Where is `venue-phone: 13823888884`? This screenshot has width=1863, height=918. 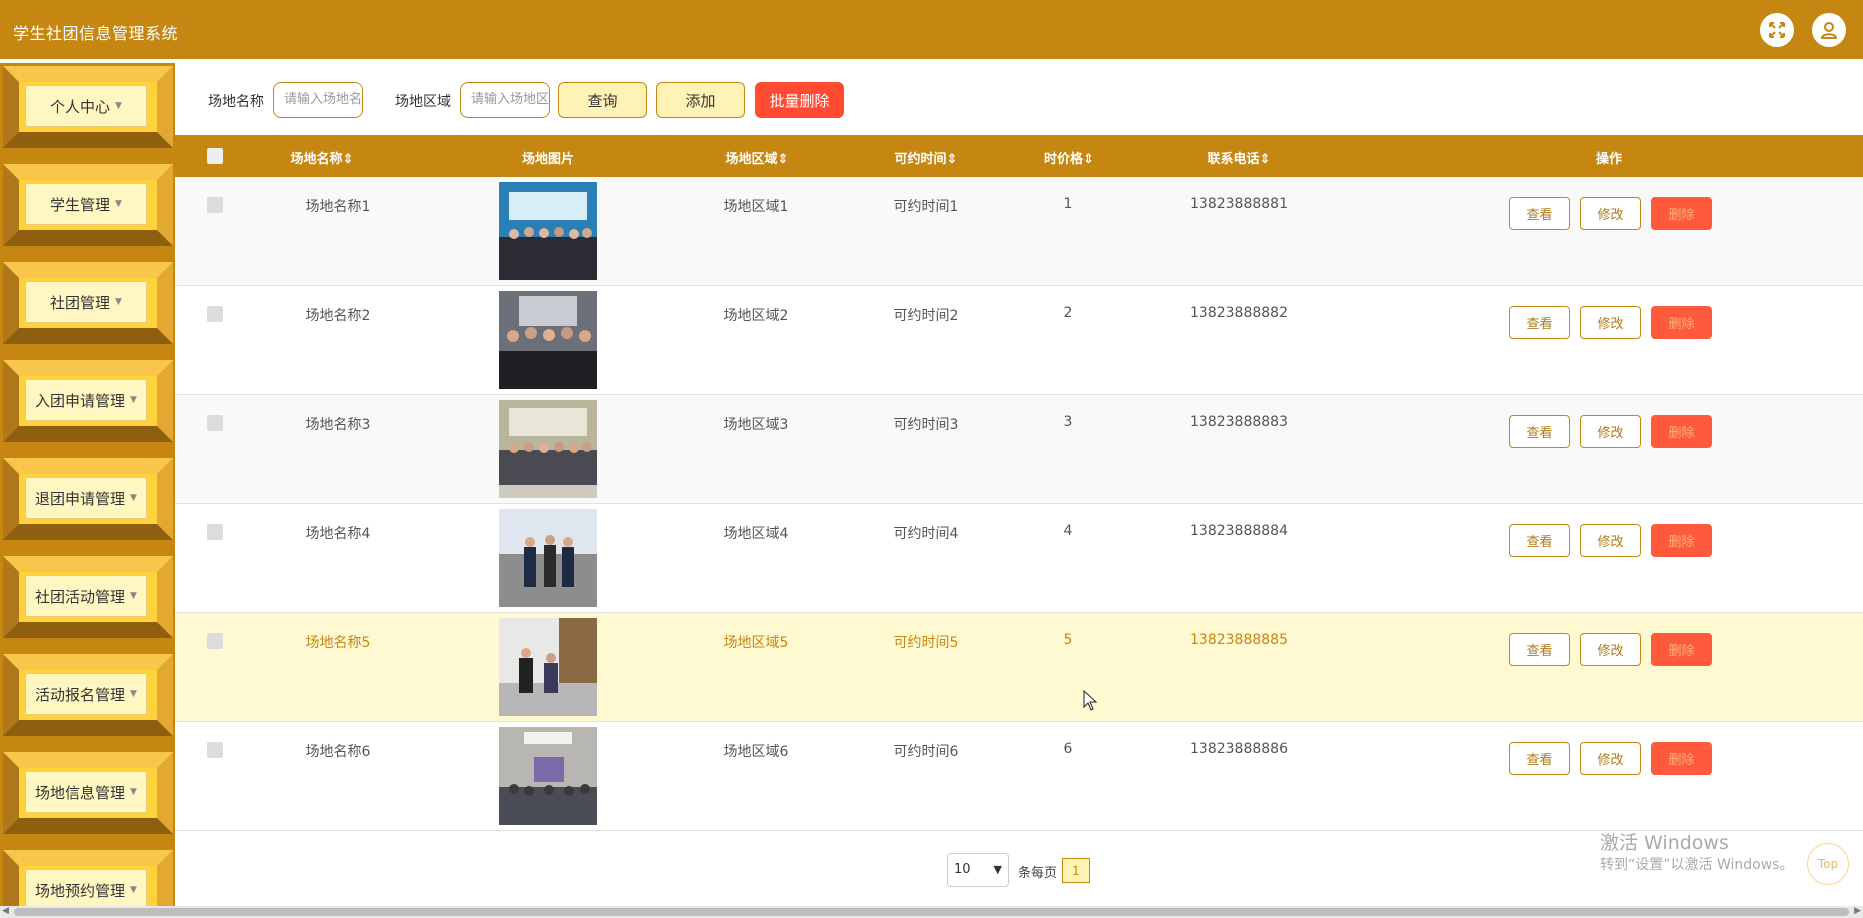
venue-phone: 13823888884 is located at coordinates (1239, 531).